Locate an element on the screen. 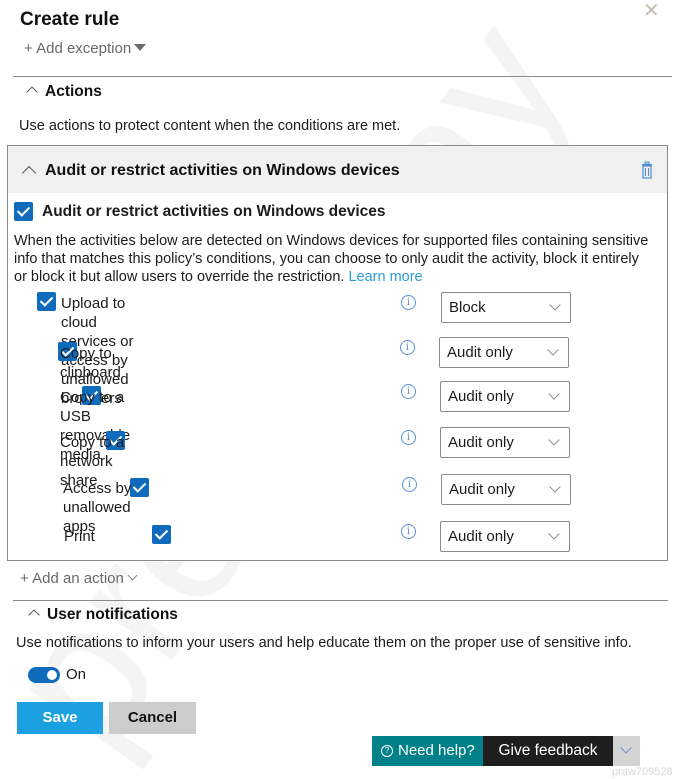 The height and width of the screenshot is (779, 681). activity-label-clipboard: Copy to clipboard is located at coordinates (90, 363).